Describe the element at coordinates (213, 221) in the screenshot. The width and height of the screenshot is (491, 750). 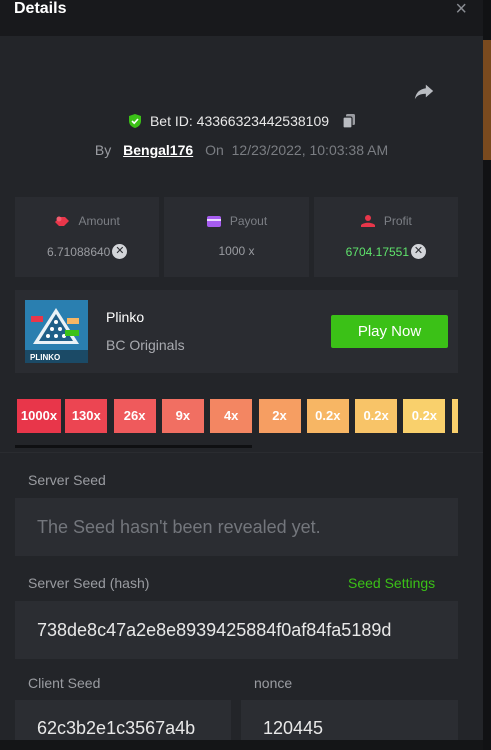
I see `wallet-icon` at that location.